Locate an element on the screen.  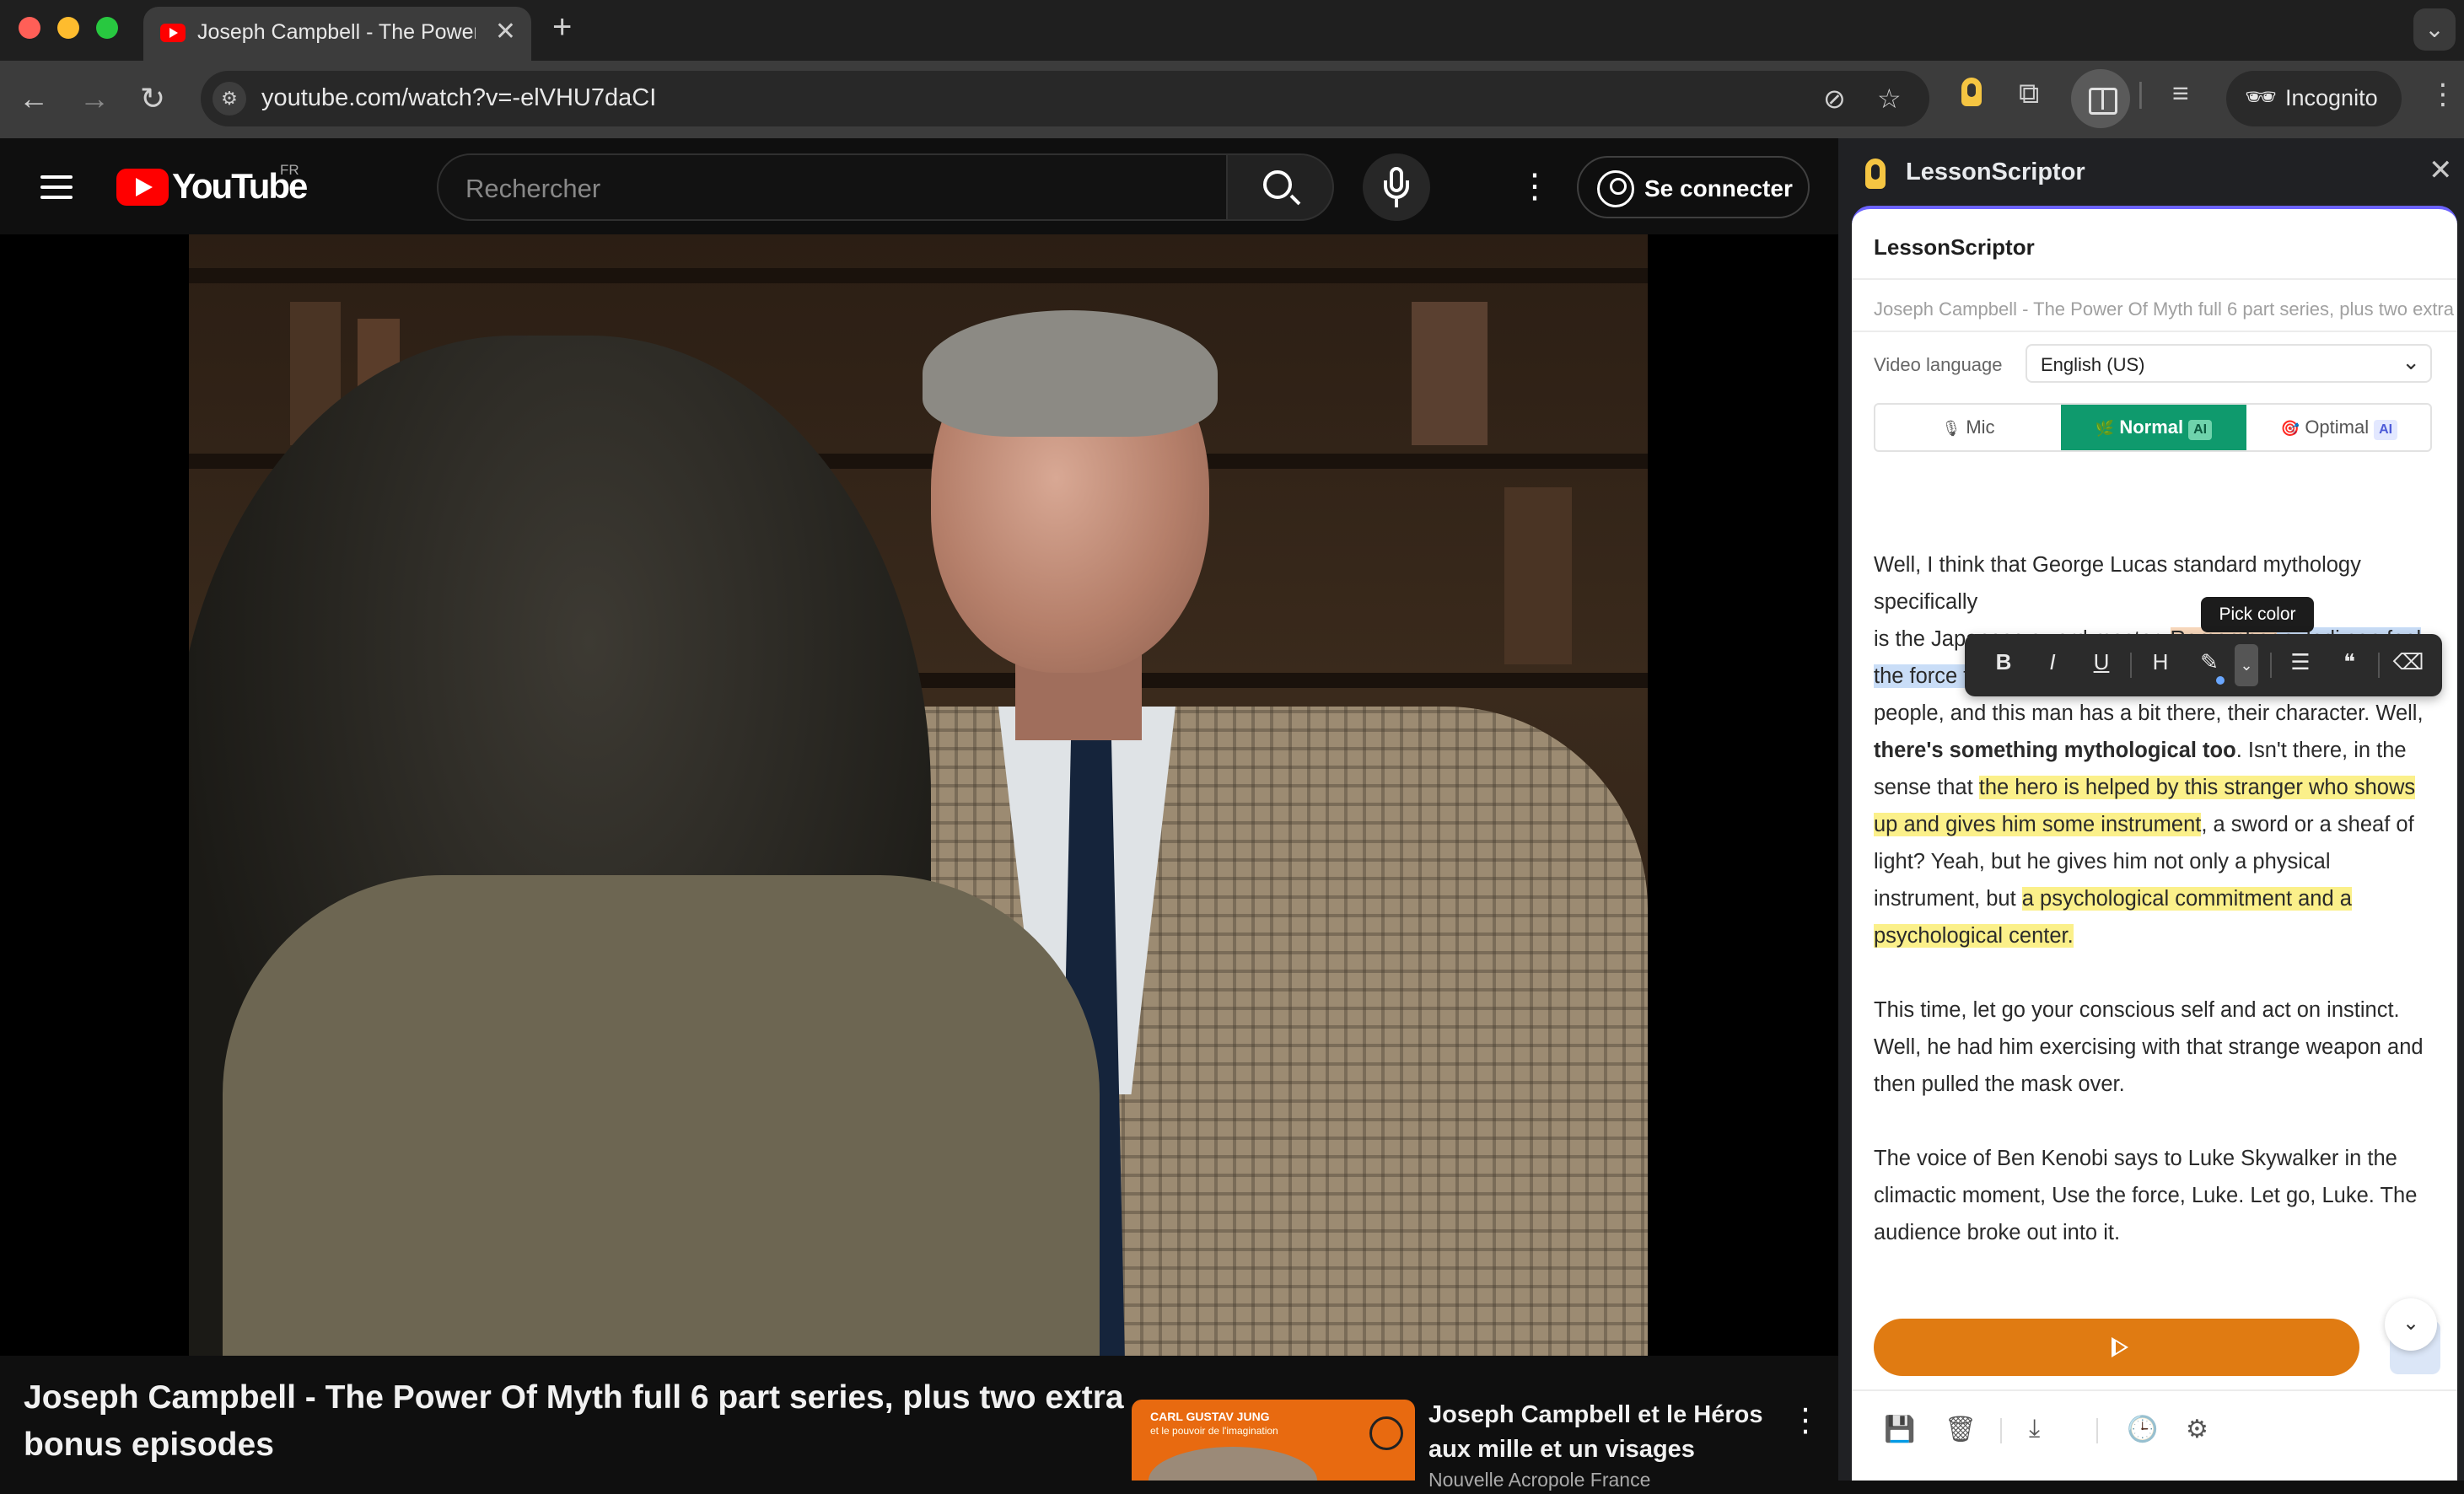
trash-icon: 🗑 is located at coordinates (1961, 1430).